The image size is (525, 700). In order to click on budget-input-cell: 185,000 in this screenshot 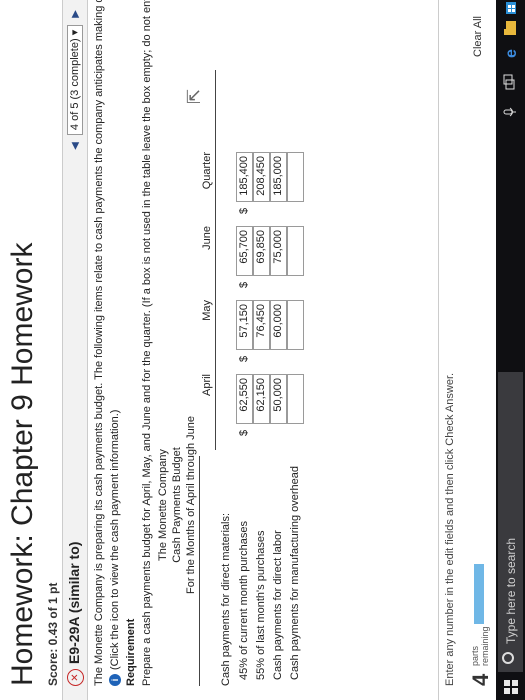, I will do `click(278, 177)`.